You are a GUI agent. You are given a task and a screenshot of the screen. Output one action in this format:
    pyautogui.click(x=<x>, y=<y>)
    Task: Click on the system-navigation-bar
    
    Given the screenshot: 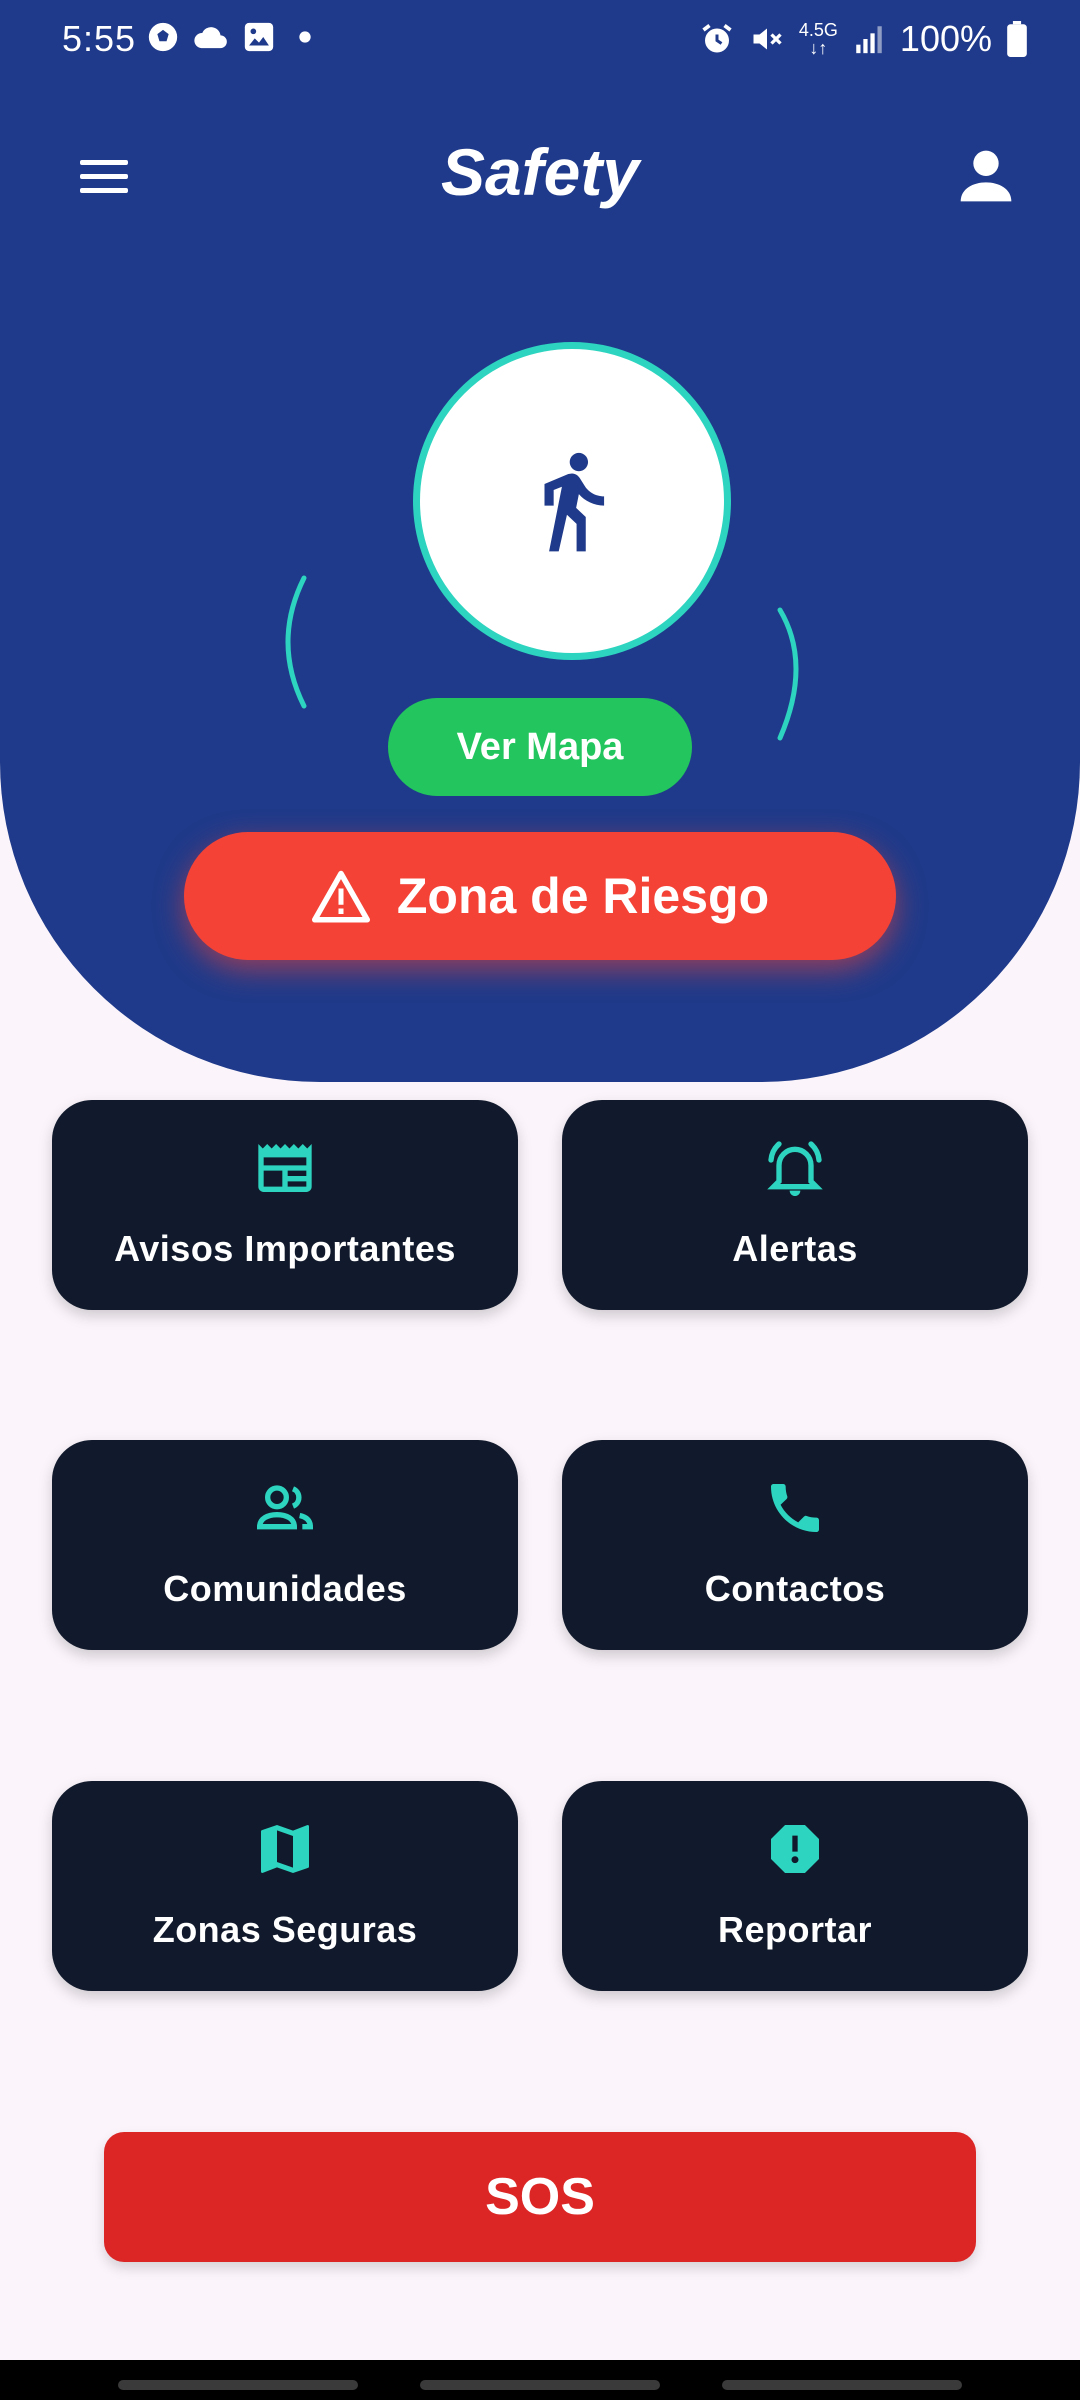 What is the action you would take?
    pyautogui.click(x=540, y=2380)
    